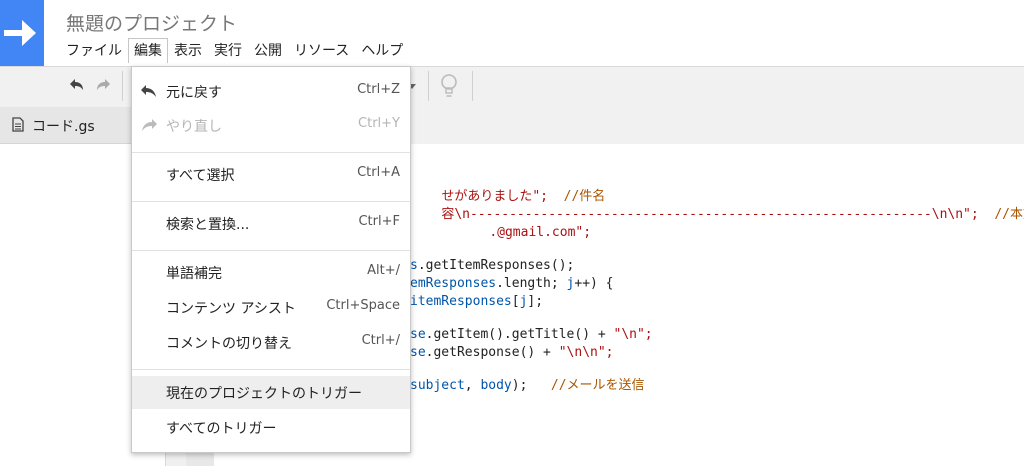  What do you see at coordinates (148, 50) in the screenshot?
I see `menu-edit: 編集` at bounding box center [148, 50].